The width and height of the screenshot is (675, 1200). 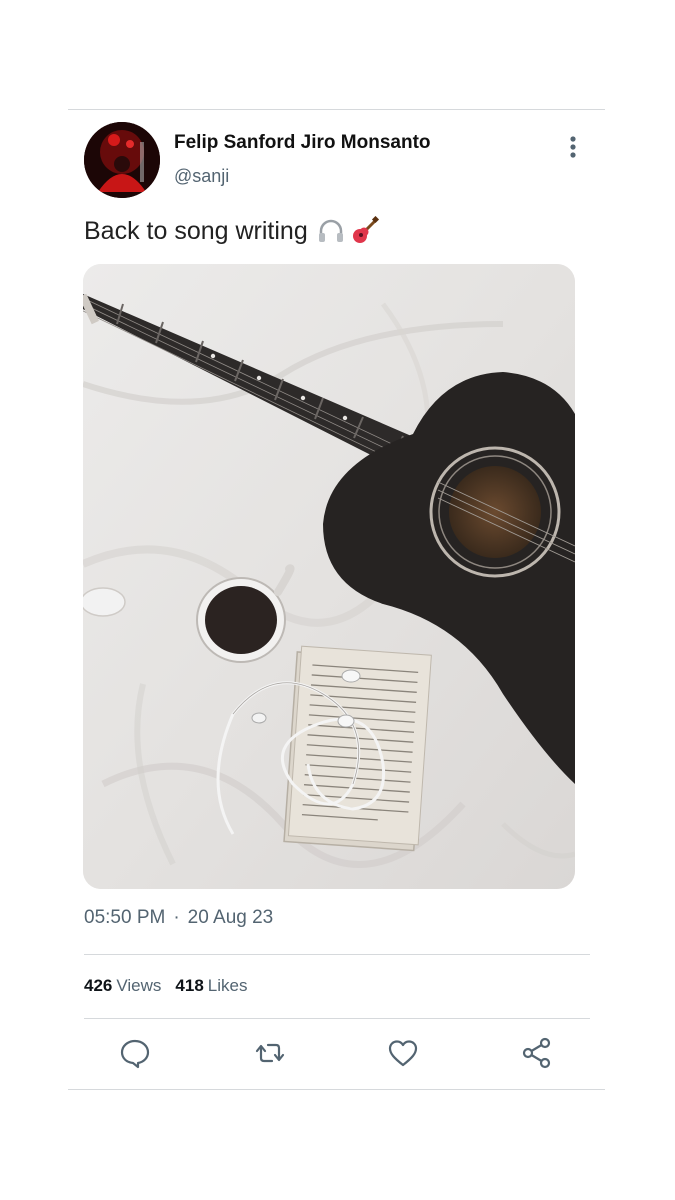 What do you see at coordinates (337, 1018) in the screenshot?
I see `stats-bottom-divider` at bounding box center [337, 1018].